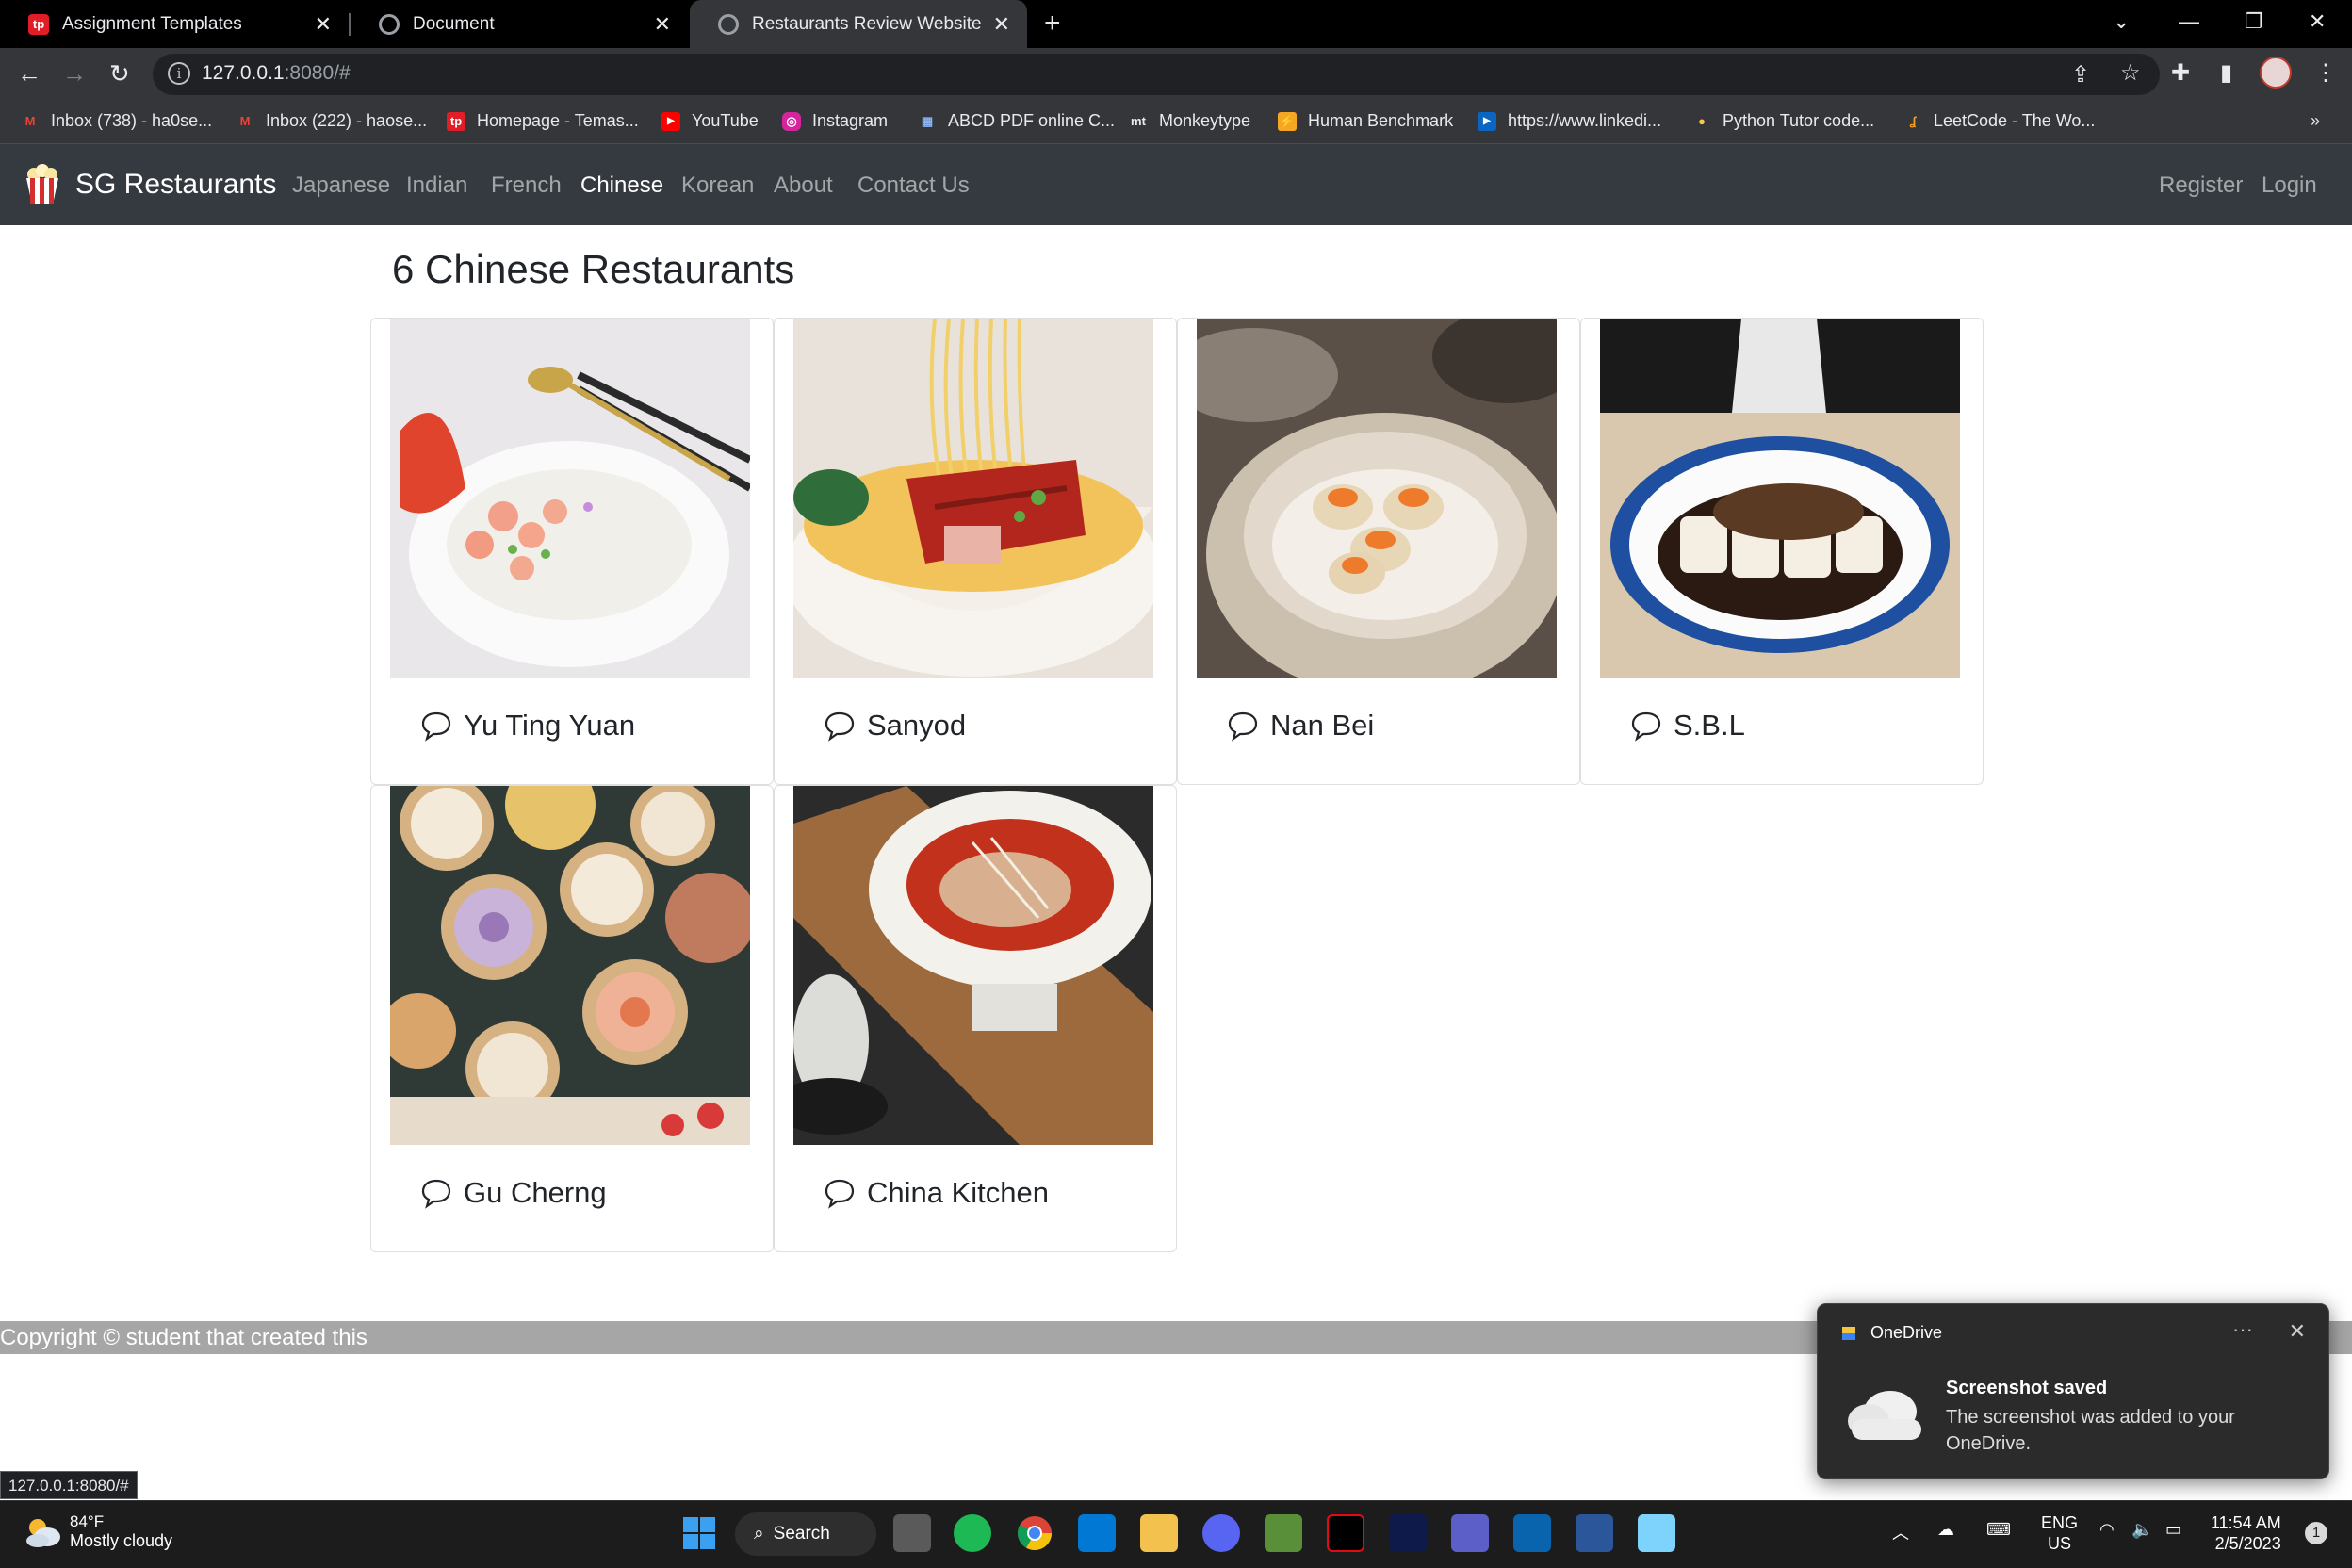 This screenshot has height=1568, width=2352. Describe the element at coordinates (835, 121) in the screenshot. I see `bookmark-item: ◎ Instagram` at that location.